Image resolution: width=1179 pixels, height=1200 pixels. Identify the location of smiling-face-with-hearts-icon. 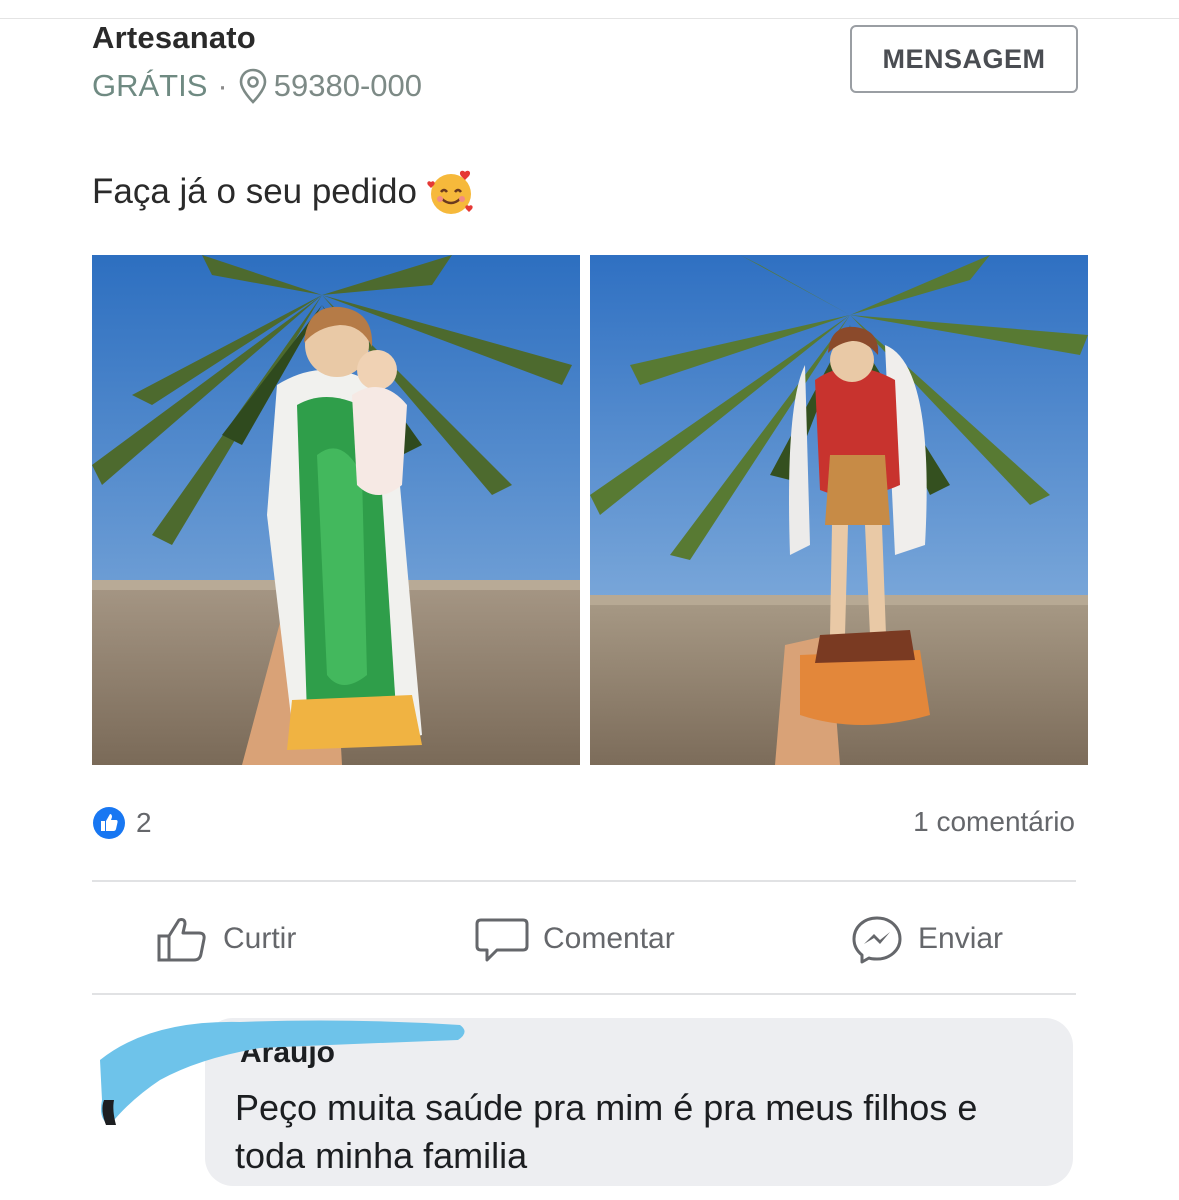
(450, 192).